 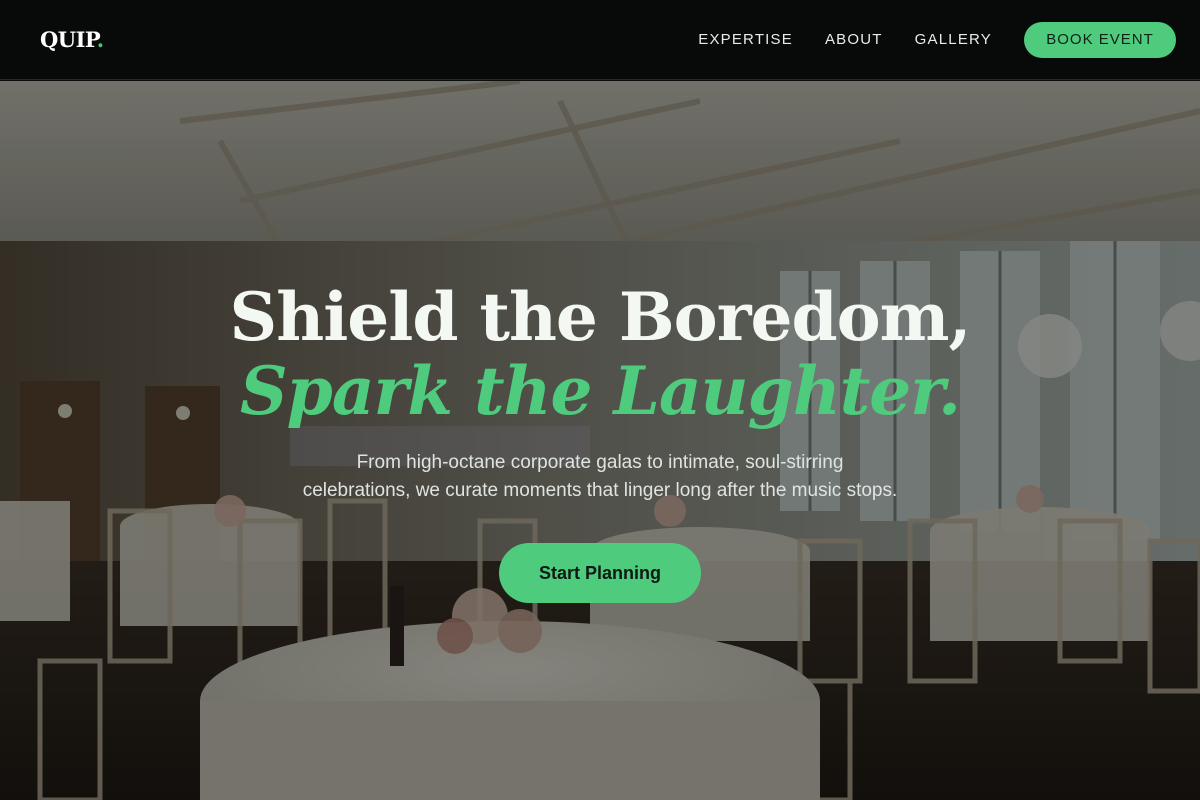 What do you see at coordinates (745, 39) in the screenshot?
I see `nav-link-expertise: EXPERTISE` at bounding box center [745, 39].